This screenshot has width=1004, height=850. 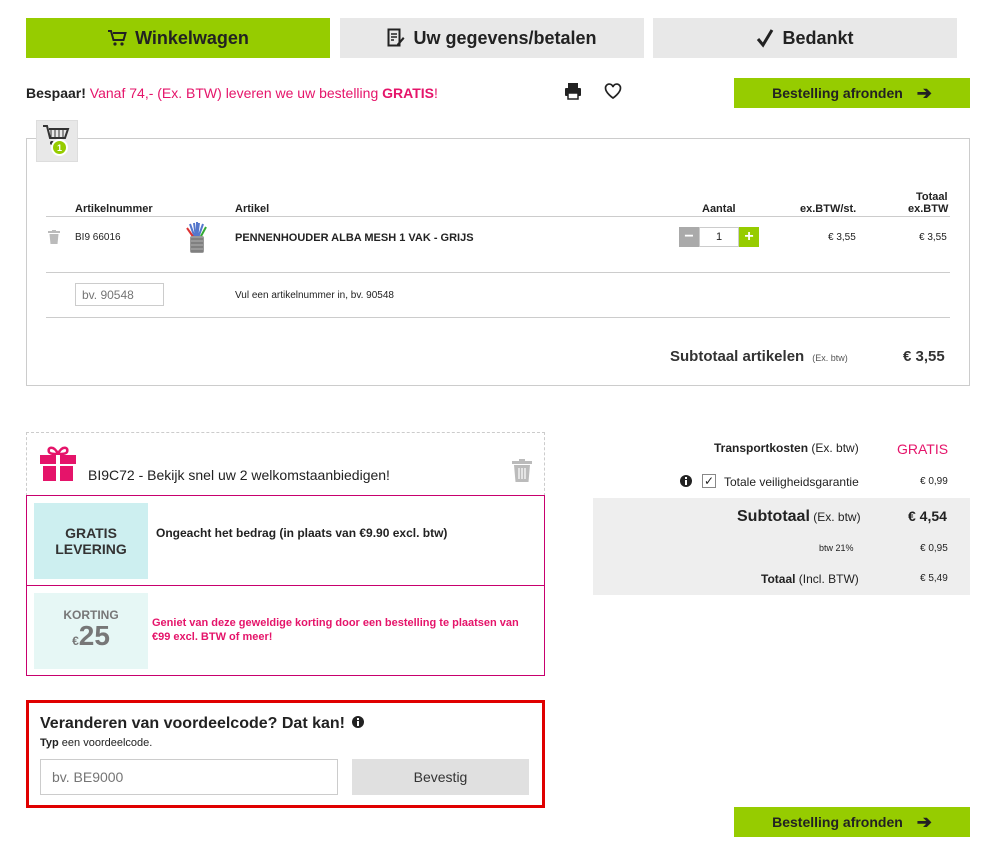 I want to click on guarantee-value: € 0,99, so click(x=934, y=481).